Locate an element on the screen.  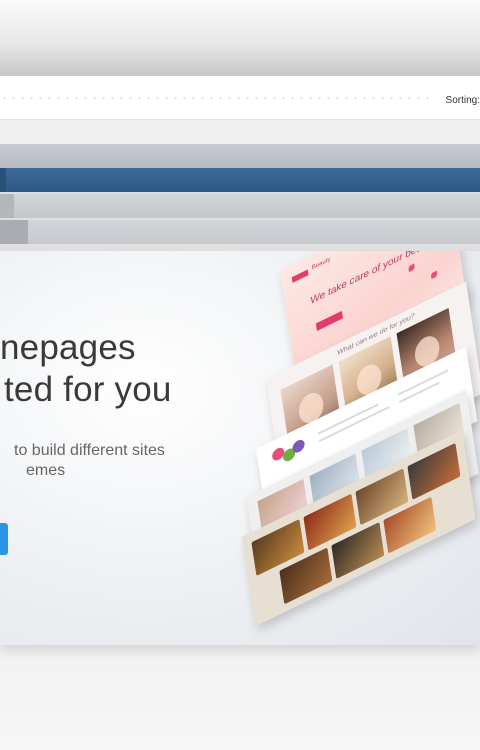
sorting-label: Sorting: is located at coordinates (463, 100).